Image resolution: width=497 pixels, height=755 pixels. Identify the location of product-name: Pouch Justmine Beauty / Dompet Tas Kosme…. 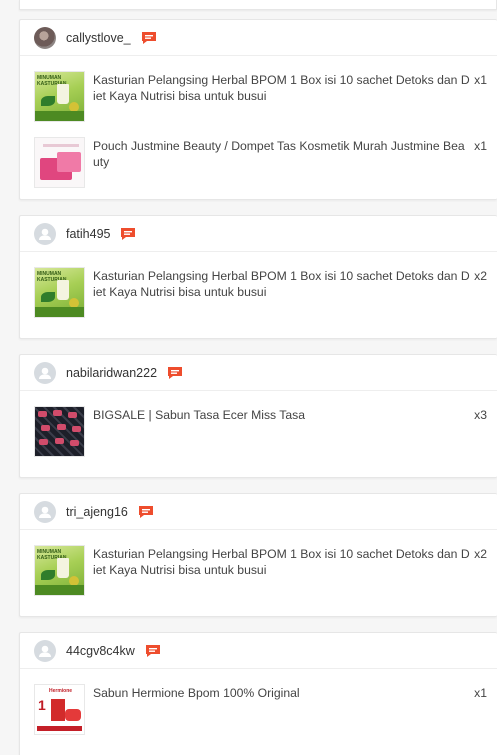
(282, 168).